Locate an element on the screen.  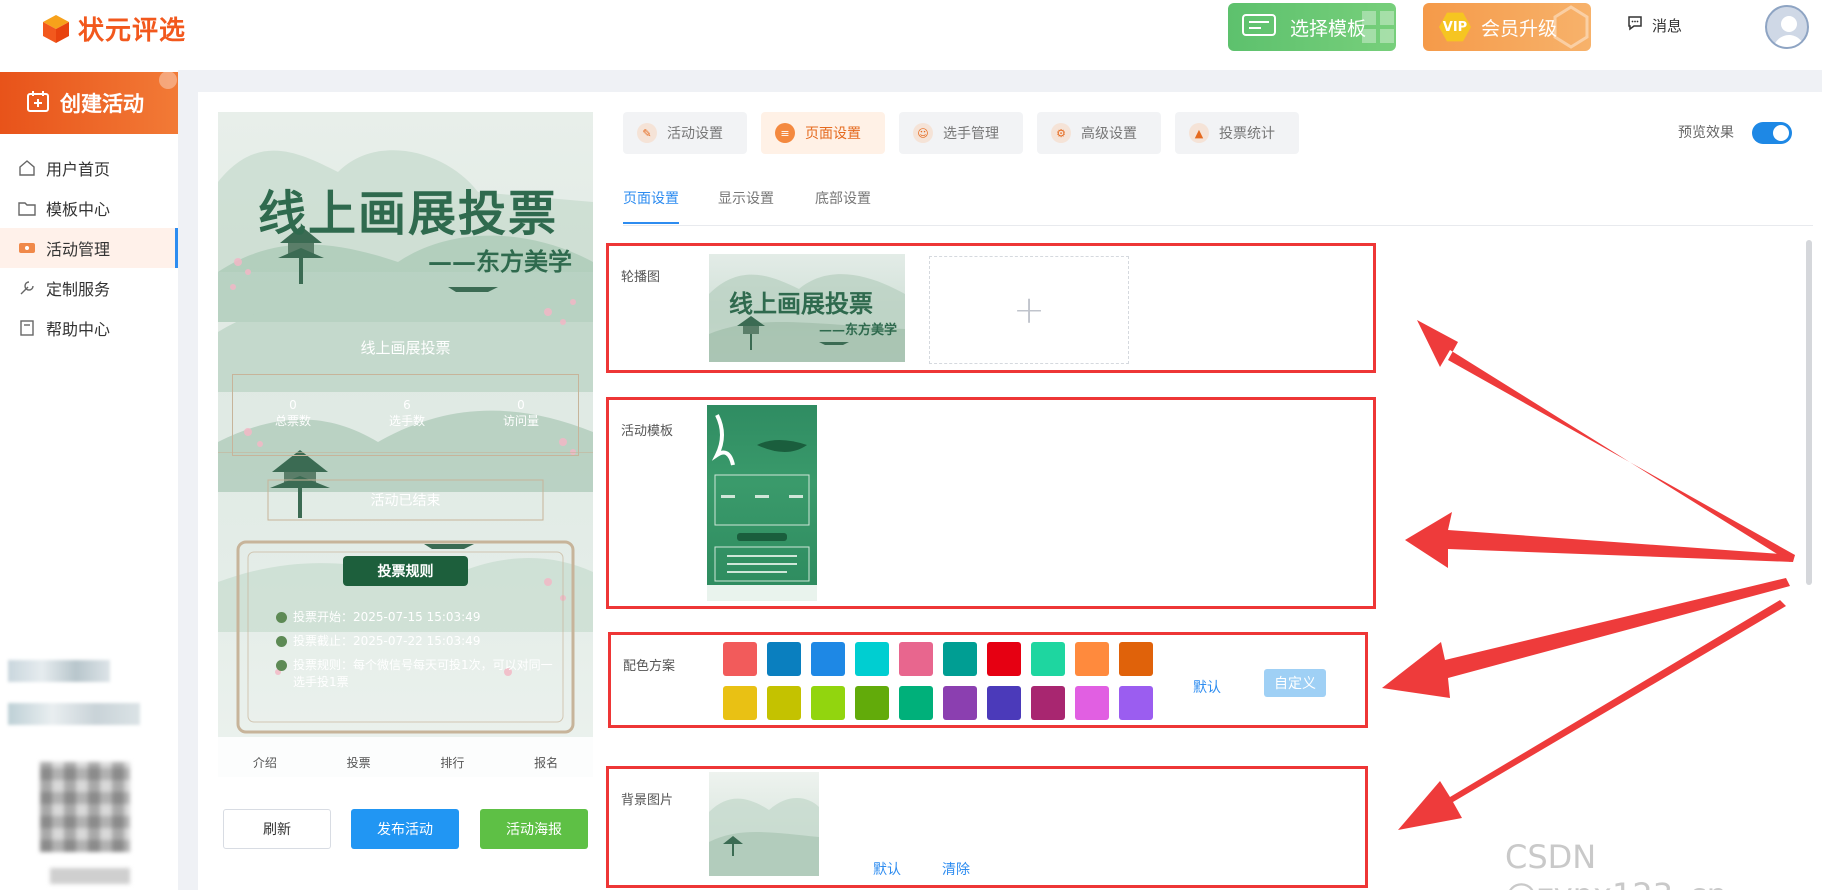
background-default-link: 默认 is located at coordinates (887, 869).